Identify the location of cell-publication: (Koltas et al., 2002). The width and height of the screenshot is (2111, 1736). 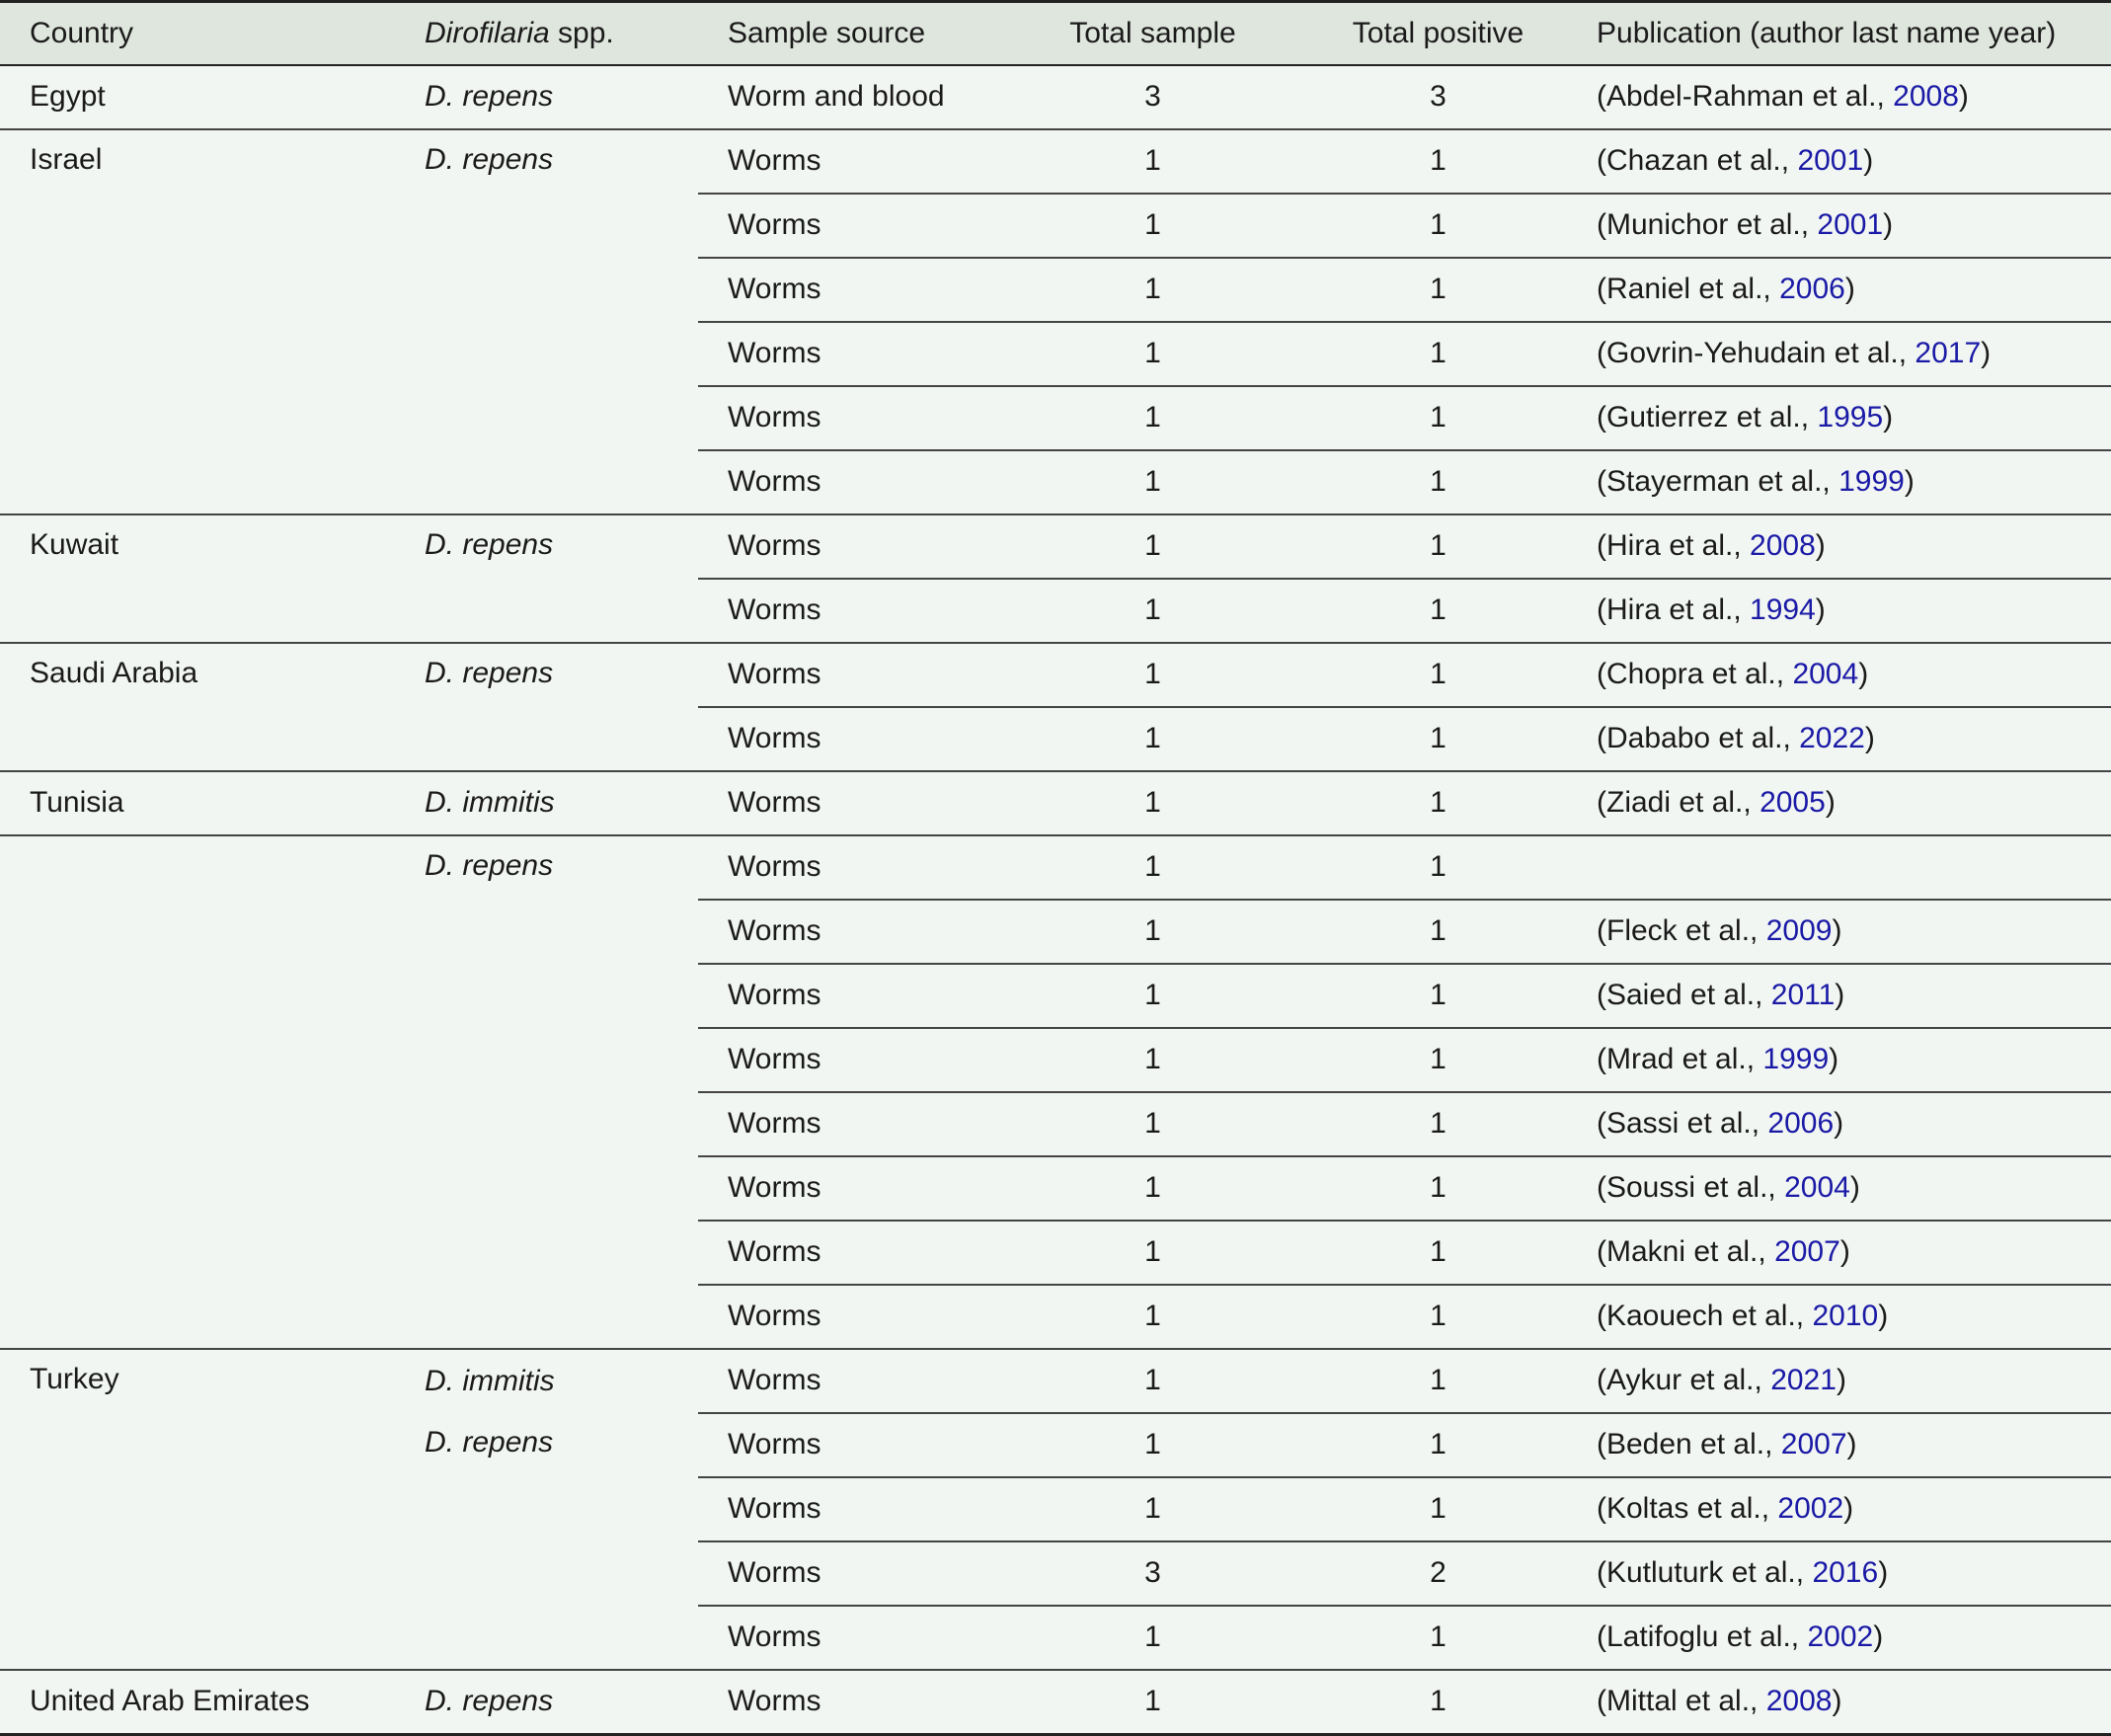
(1847, 1508).